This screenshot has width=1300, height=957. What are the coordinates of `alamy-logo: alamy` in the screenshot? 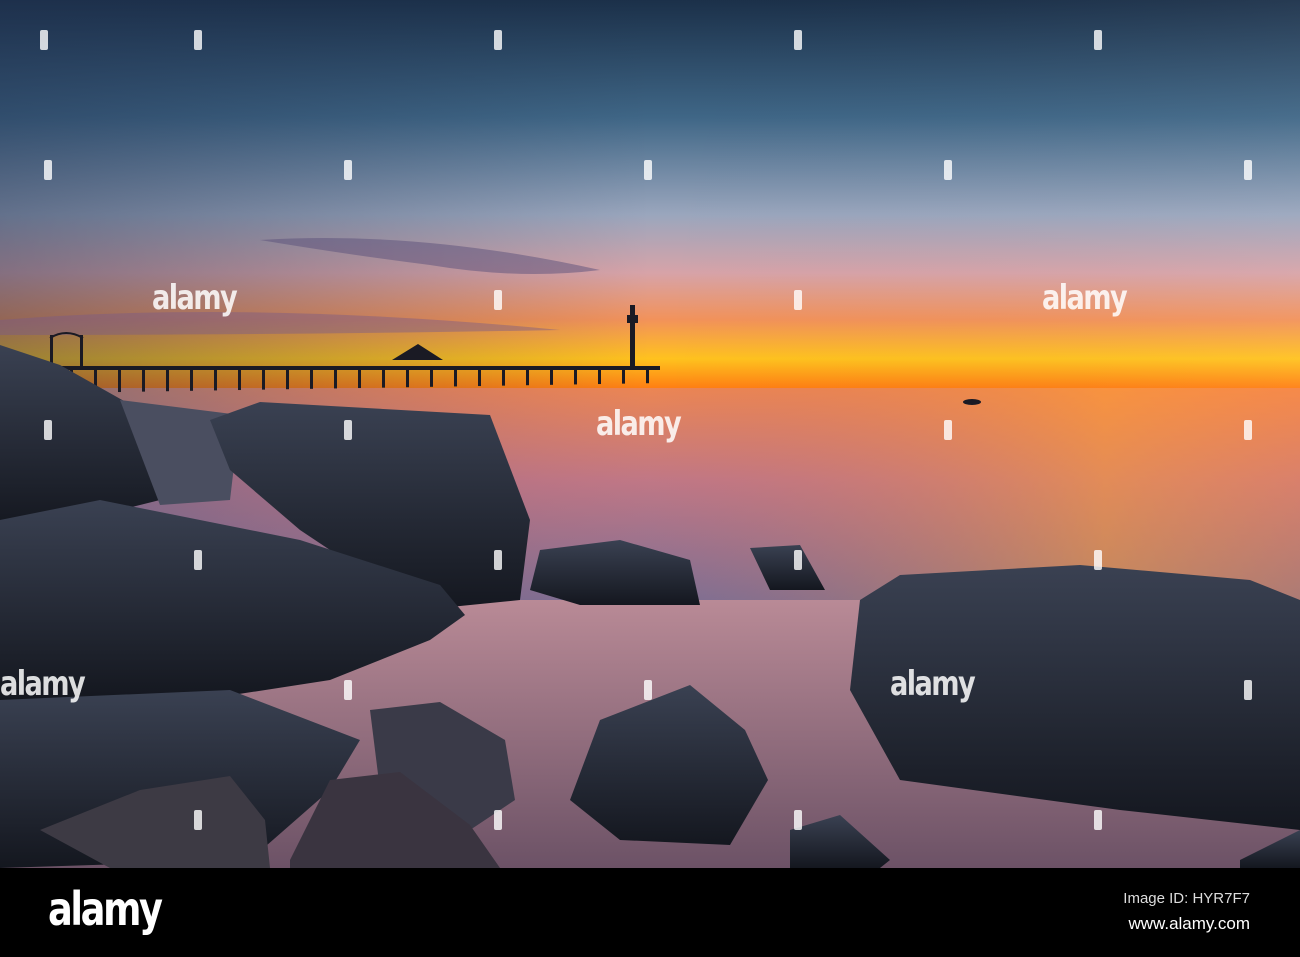 It's located at (105, 909).